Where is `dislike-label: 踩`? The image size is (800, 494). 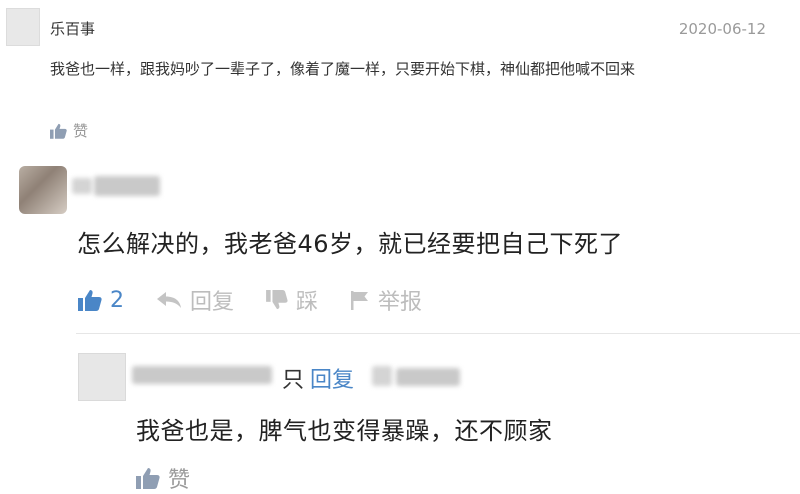
dislike-label: 踩 is located at coordinates (307, 302).